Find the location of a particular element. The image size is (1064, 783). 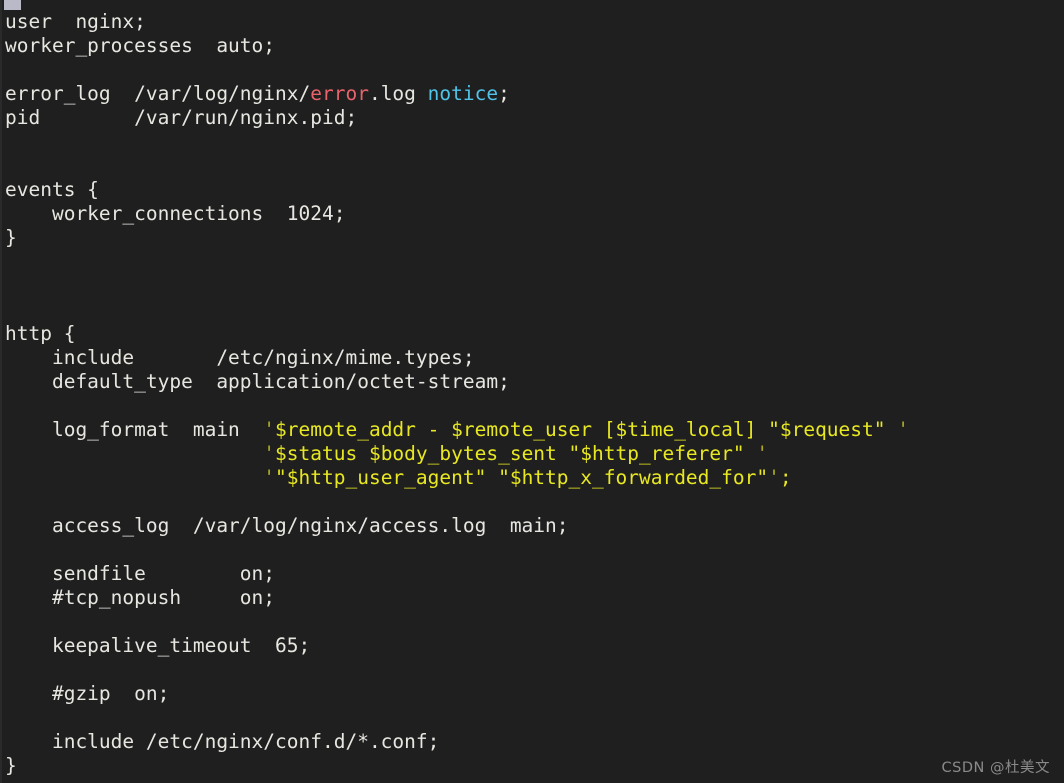

code-token: user nginx; is located at coordinates (75, 21).